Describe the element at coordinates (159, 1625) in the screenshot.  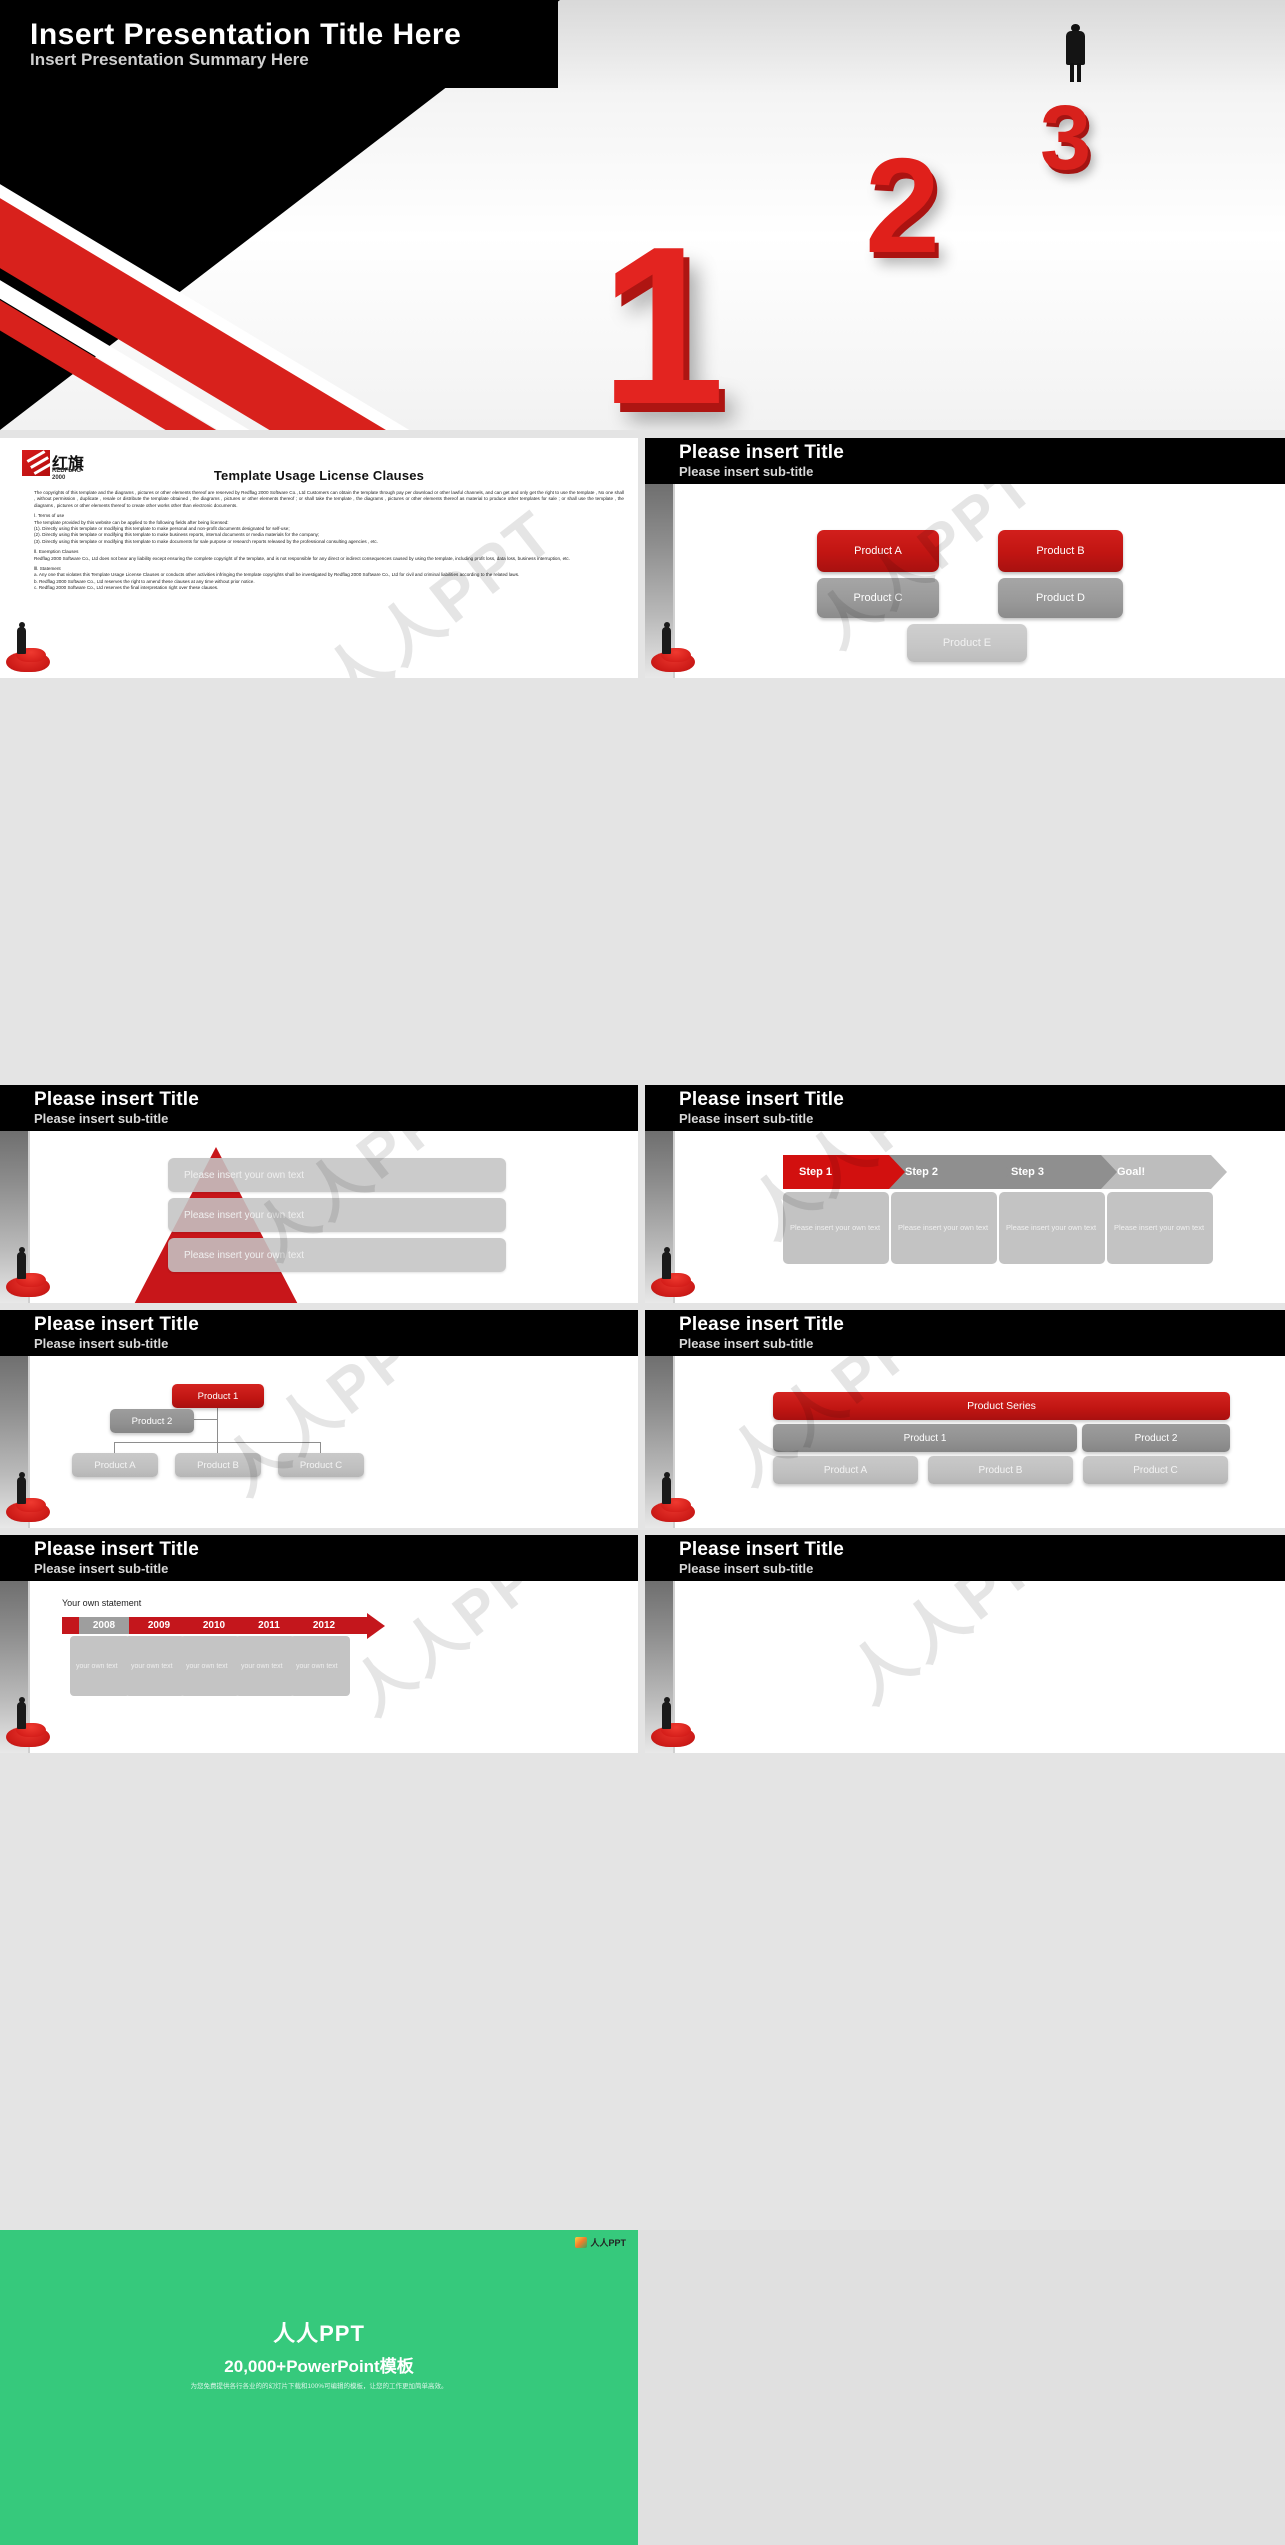
I see `timeline-year-2009: 2009` at that location.